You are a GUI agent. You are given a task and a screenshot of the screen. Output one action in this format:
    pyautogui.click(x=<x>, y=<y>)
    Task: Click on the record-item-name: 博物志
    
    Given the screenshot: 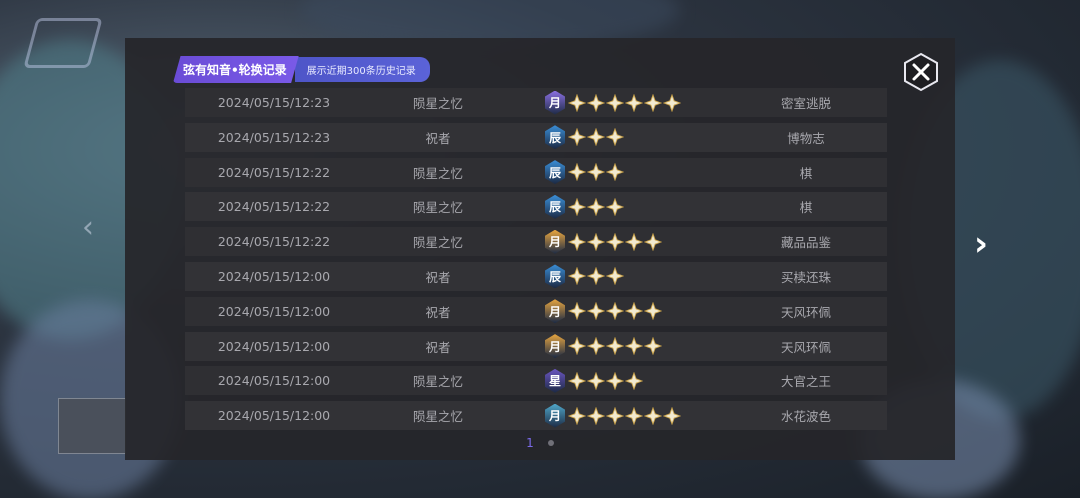 What is the action you would take?
    pyautogui.click(x=806, y=138)
    